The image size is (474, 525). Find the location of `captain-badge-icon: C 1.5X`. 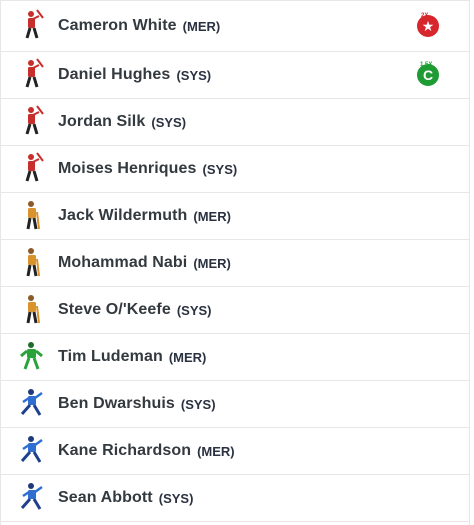

captain-badge-icon: C 1.5X is located at coordinates (428, 74).